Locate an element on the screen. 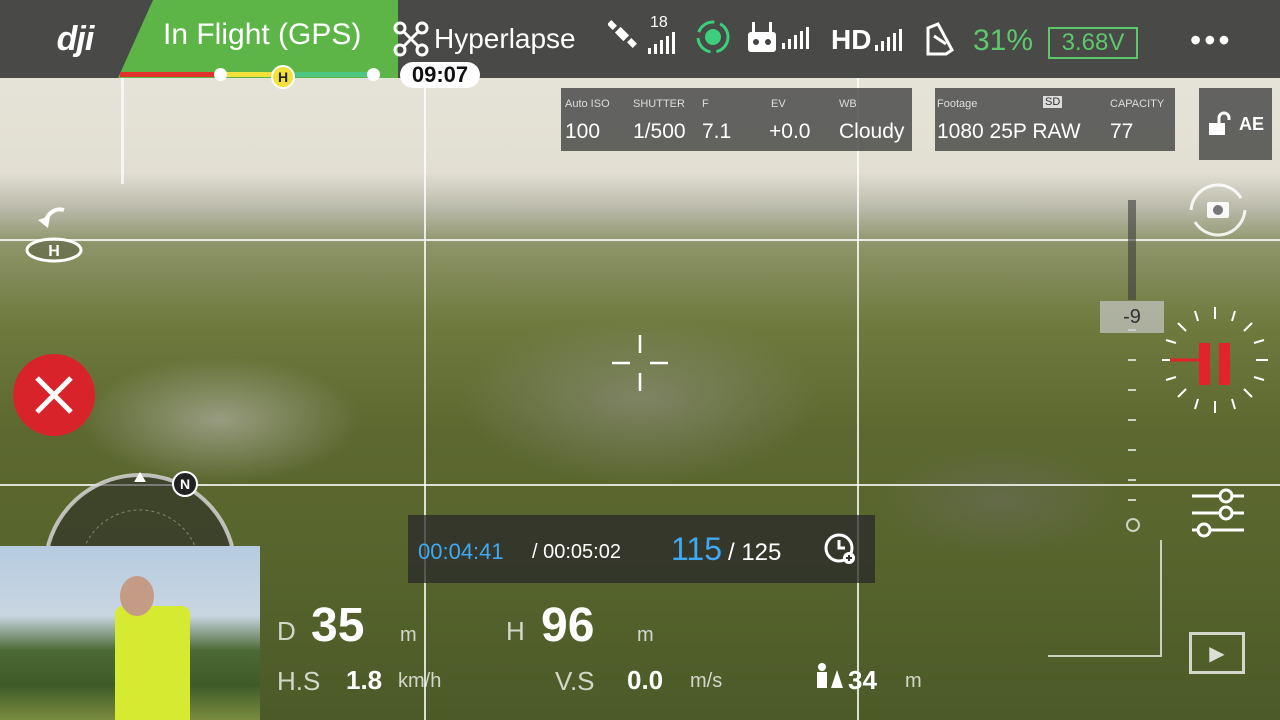  more-menu-button: ••• is located at coordinates (1211, 40).